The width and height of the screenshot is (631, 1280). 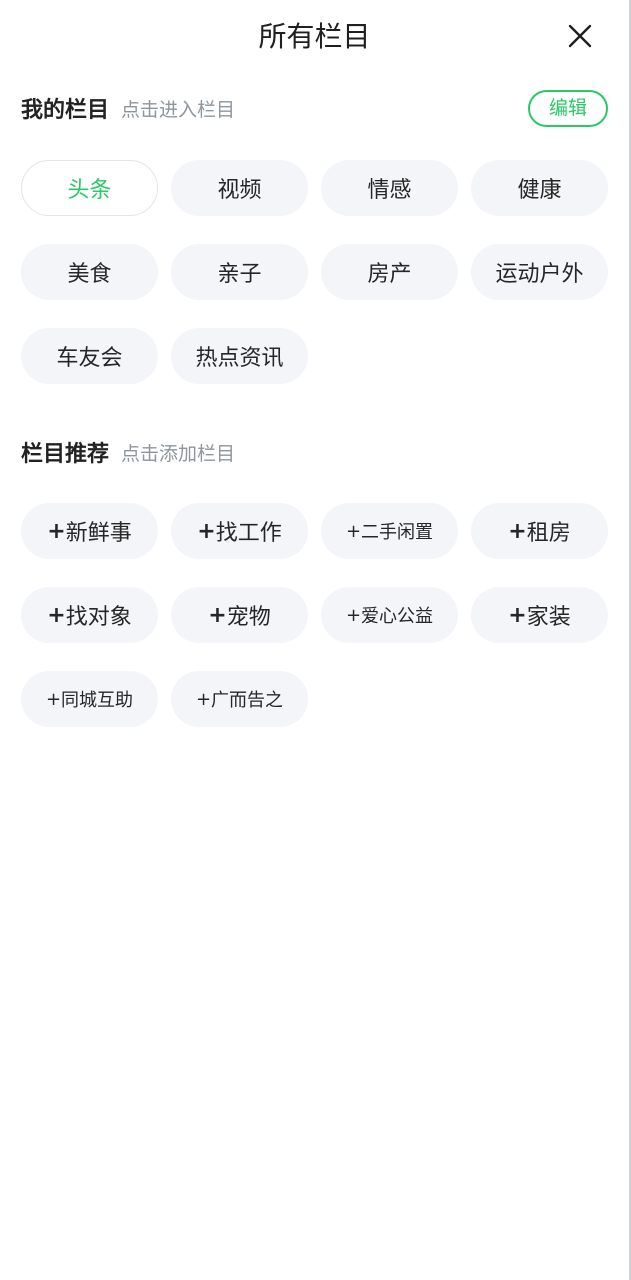 I want to click on channel-chip: 健康, so click(x=539, y=188).